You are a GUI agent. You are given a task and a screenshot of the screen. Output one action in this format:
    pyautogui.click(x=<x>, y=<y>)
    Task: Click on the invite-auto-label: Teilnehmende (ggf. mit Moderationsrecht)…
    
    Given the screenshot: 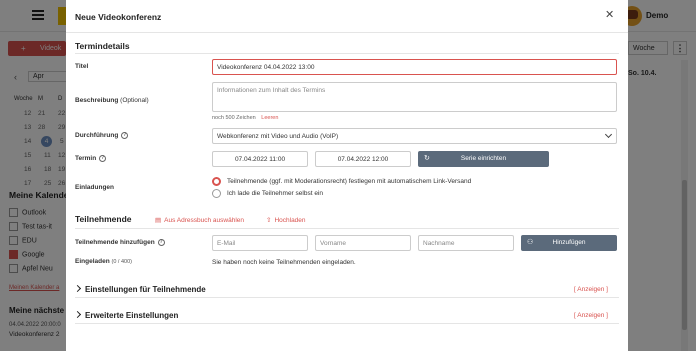 What is the action you would take?
    pyautogui.click(x=349, y=181)
    